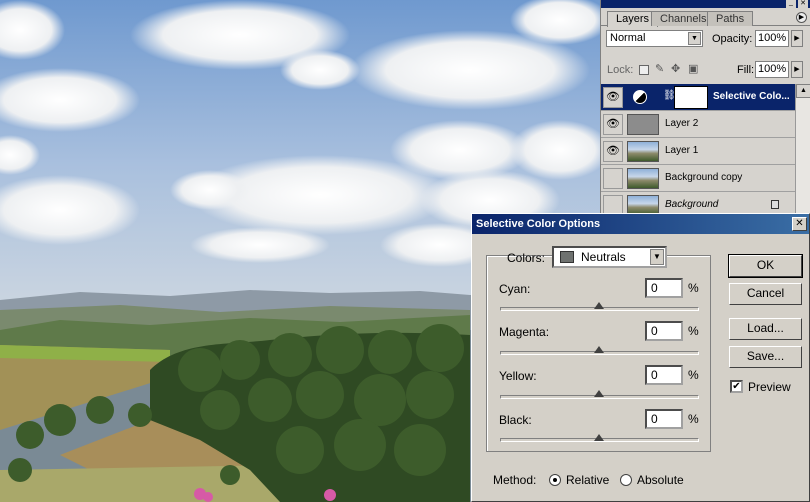 Image resolution: width=810 pixels, height=502 pixels. What do you see at coordinates (704, 177) in the screenshot?
I see `layer-name: Background copy` at bounding box center [704, 177].